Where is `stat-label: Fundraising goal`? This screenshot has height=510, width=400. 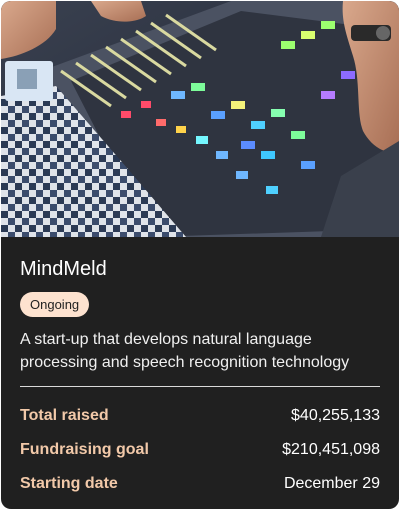
stat-label: Fundraising goal is located at coordinates (84, 449).